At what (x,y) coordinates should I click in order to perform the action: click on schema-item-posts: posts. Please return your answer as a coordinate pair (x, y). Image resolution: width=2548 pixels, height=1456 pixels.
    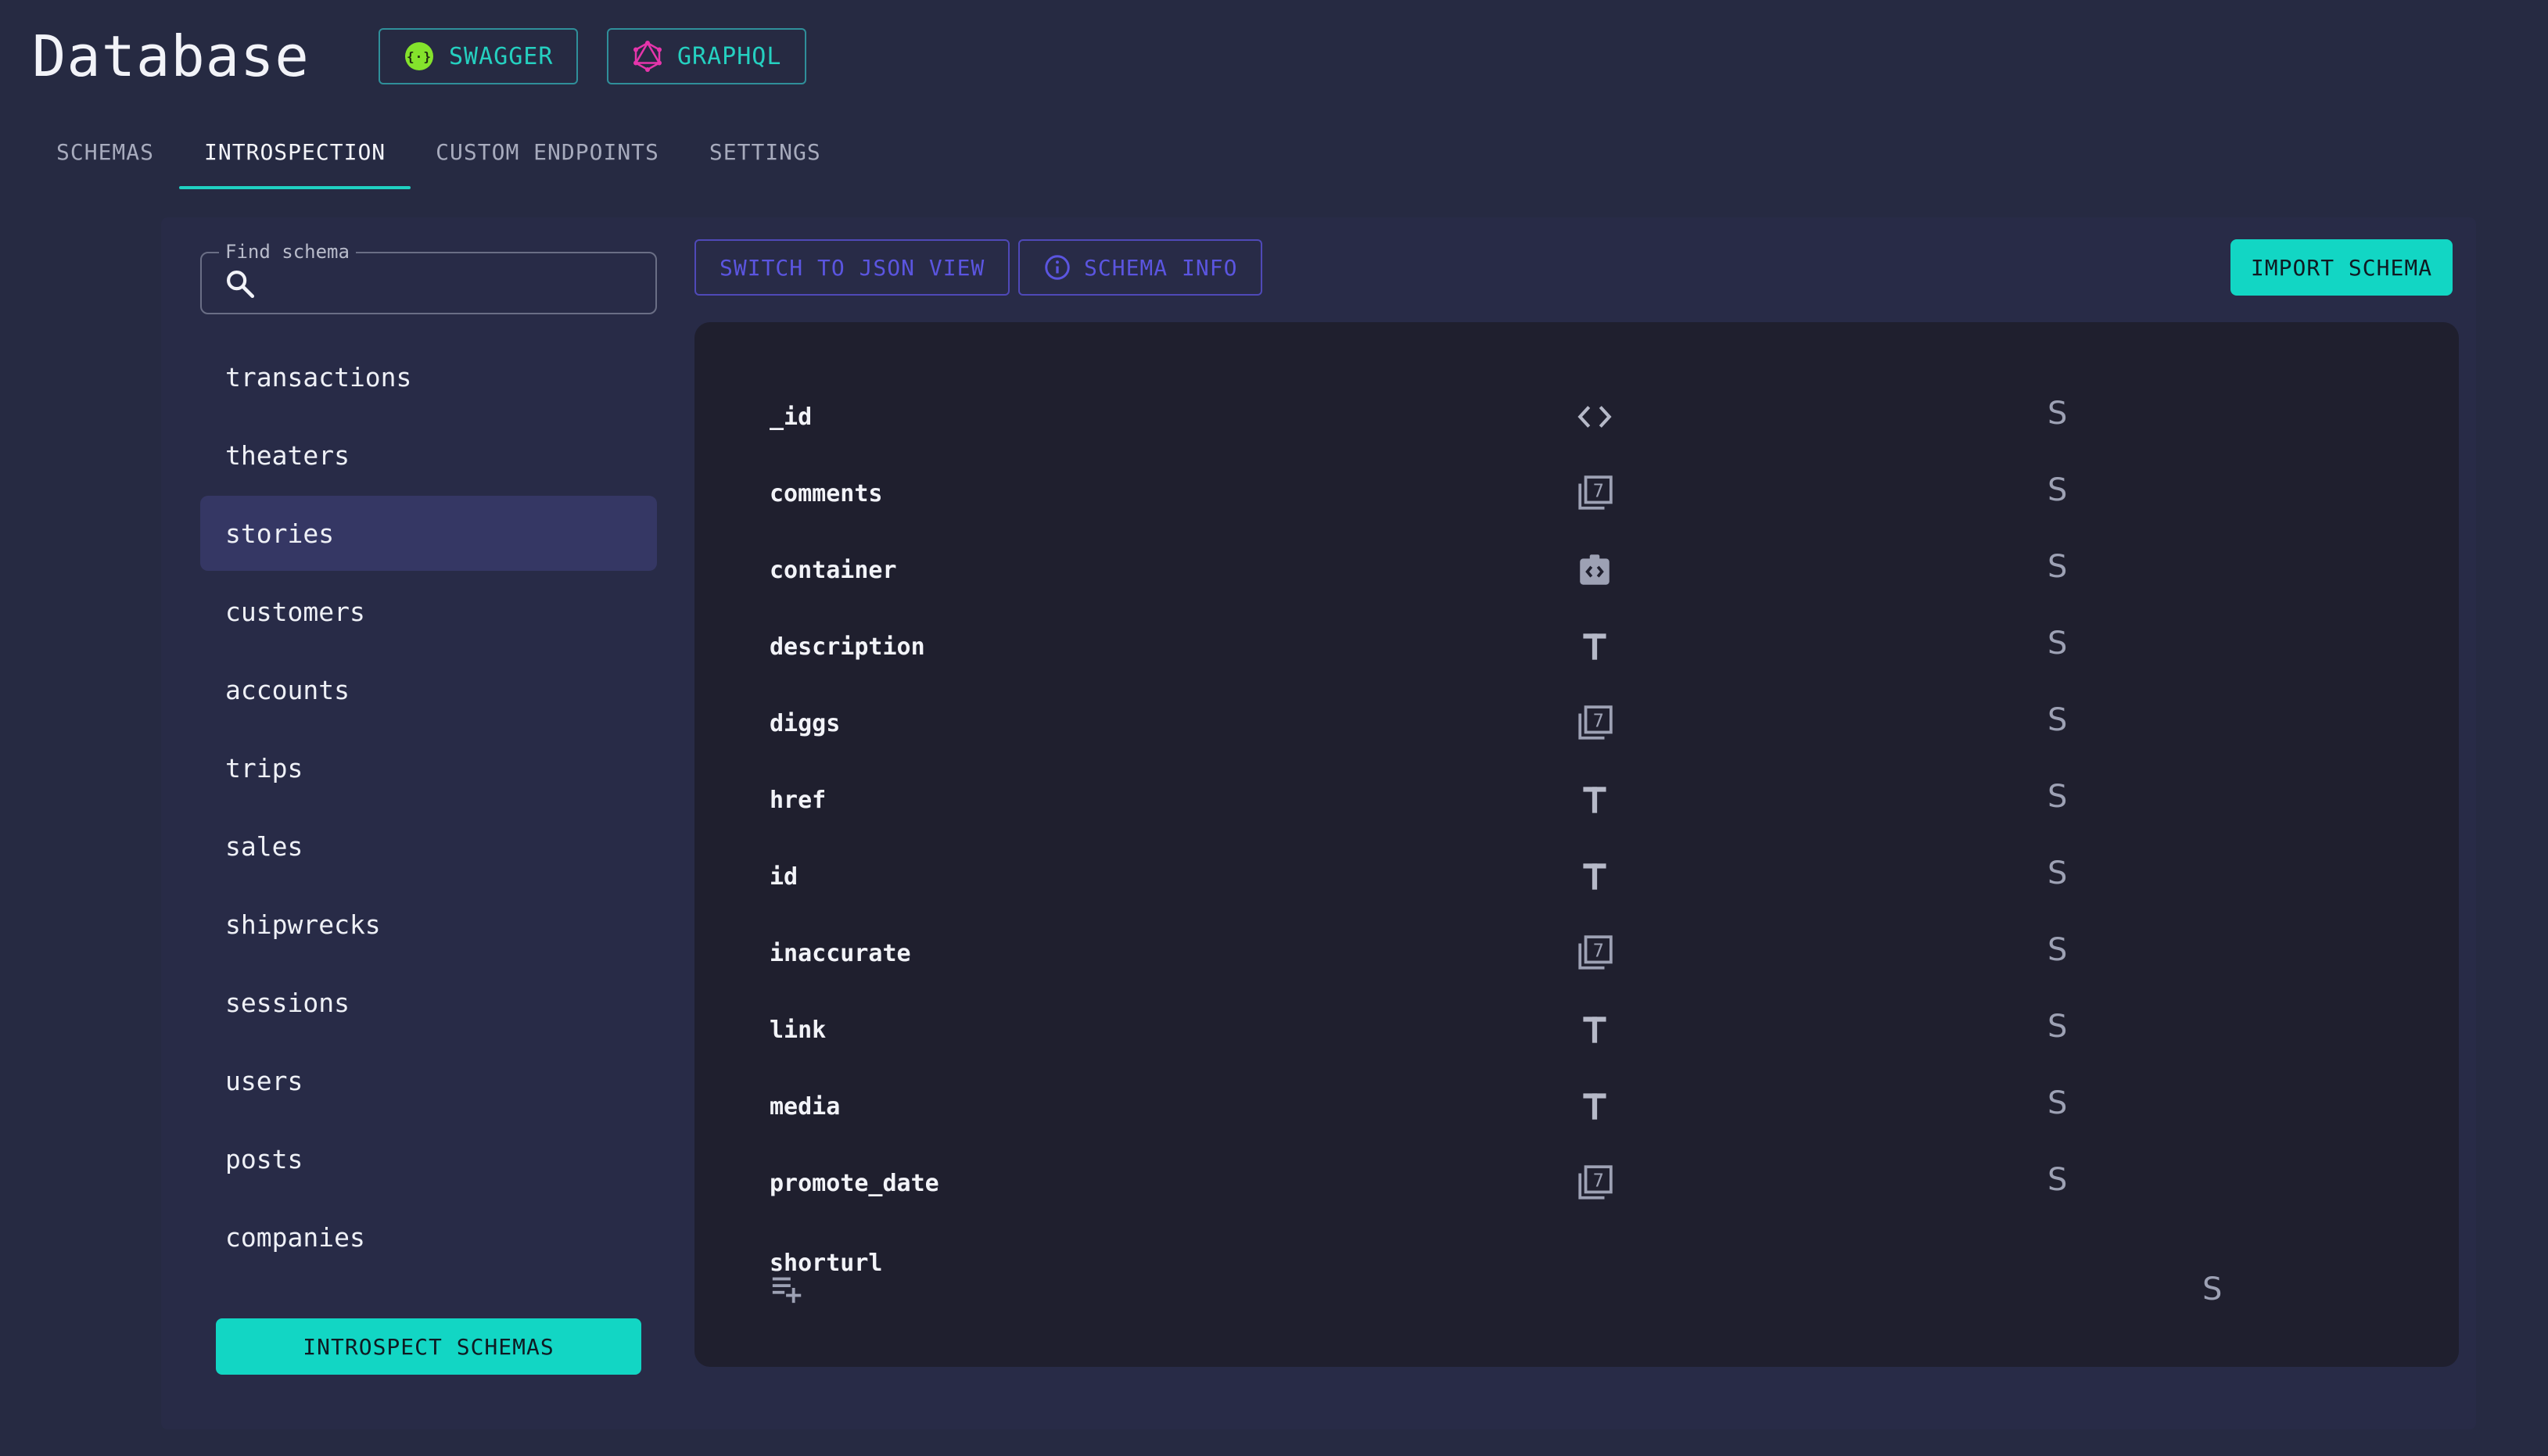
    Looking at the image, I should click on (429, 1158).